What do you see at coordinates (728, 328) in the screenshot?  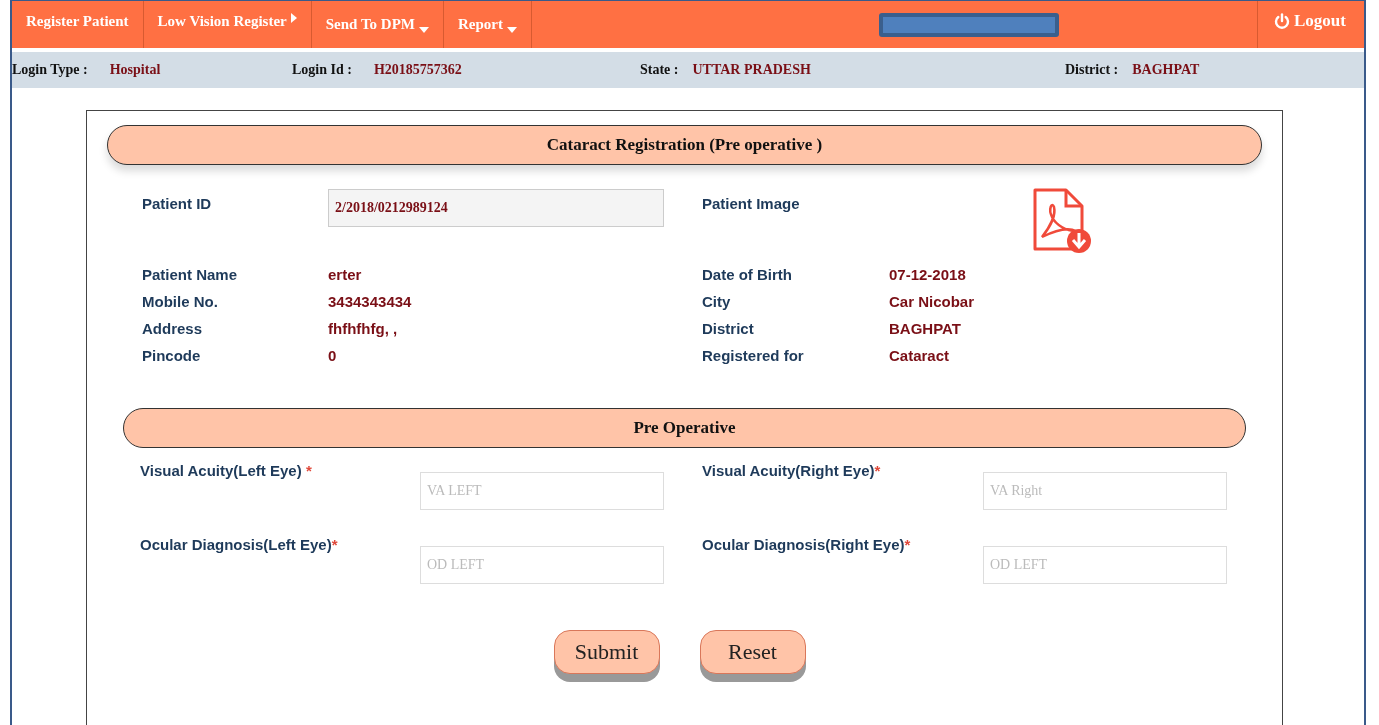 I see `field-label: District` at bounding box center [728, 328].